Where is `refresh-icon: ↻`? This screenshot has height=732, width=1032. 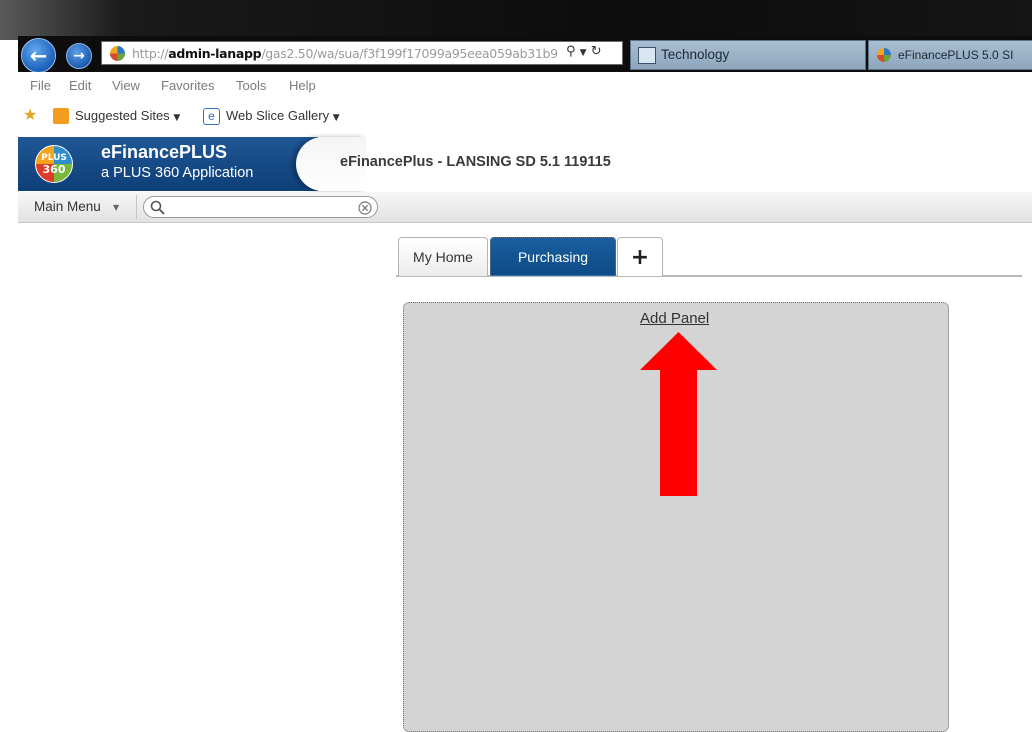 refresh-icon: ↻ is located at coordinates (596, 51).